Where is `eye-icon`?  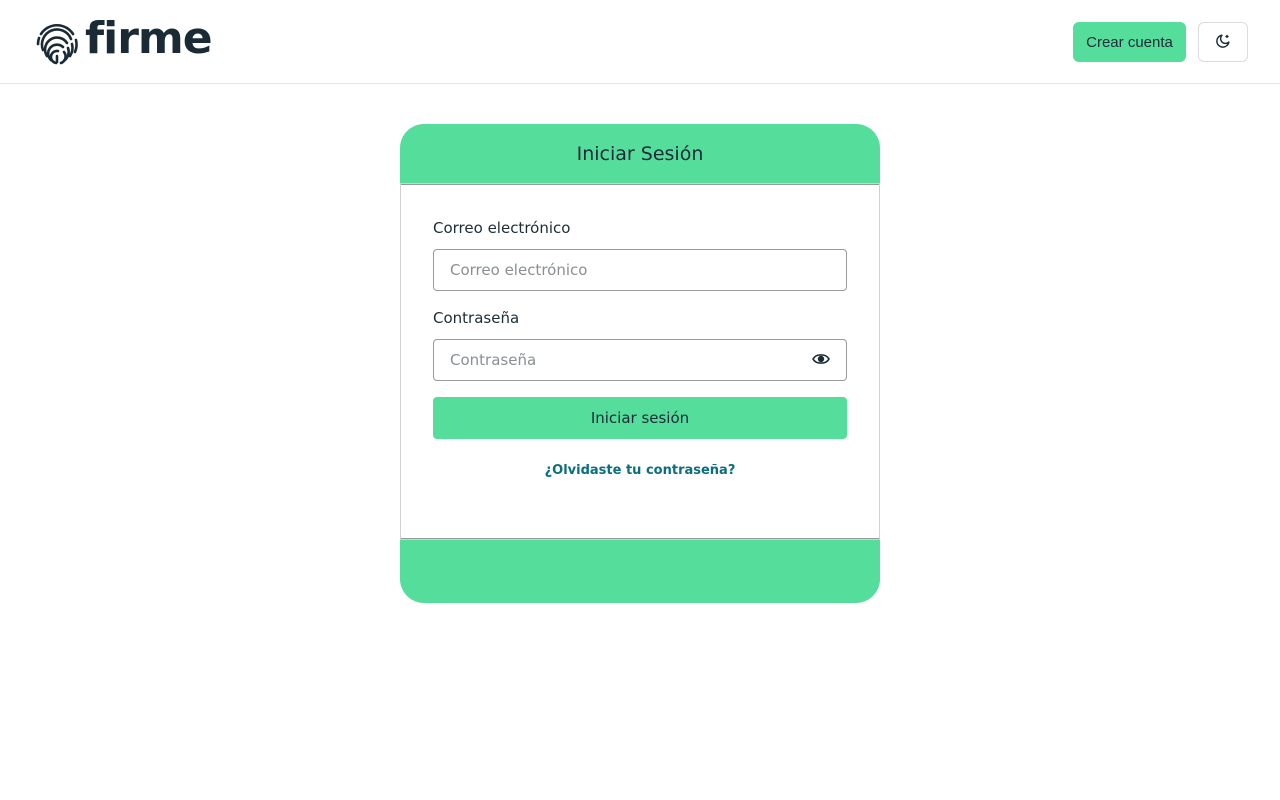 eye-icon is located at coordinates (821, 360).